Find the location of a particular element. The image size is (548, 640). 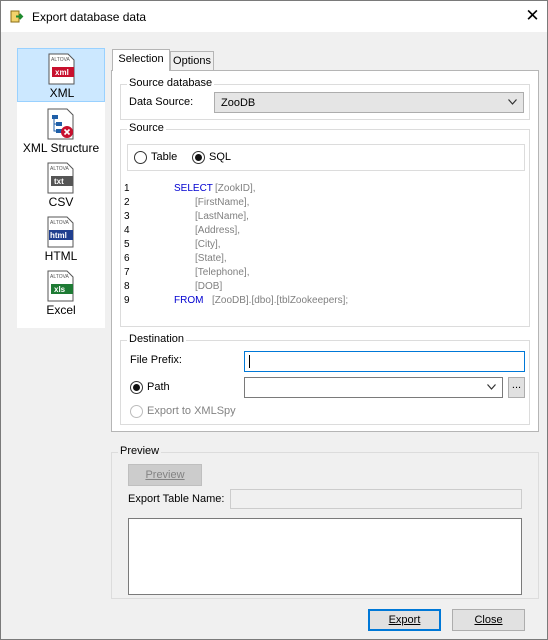

table-radio is located at coordinates (140, 157).